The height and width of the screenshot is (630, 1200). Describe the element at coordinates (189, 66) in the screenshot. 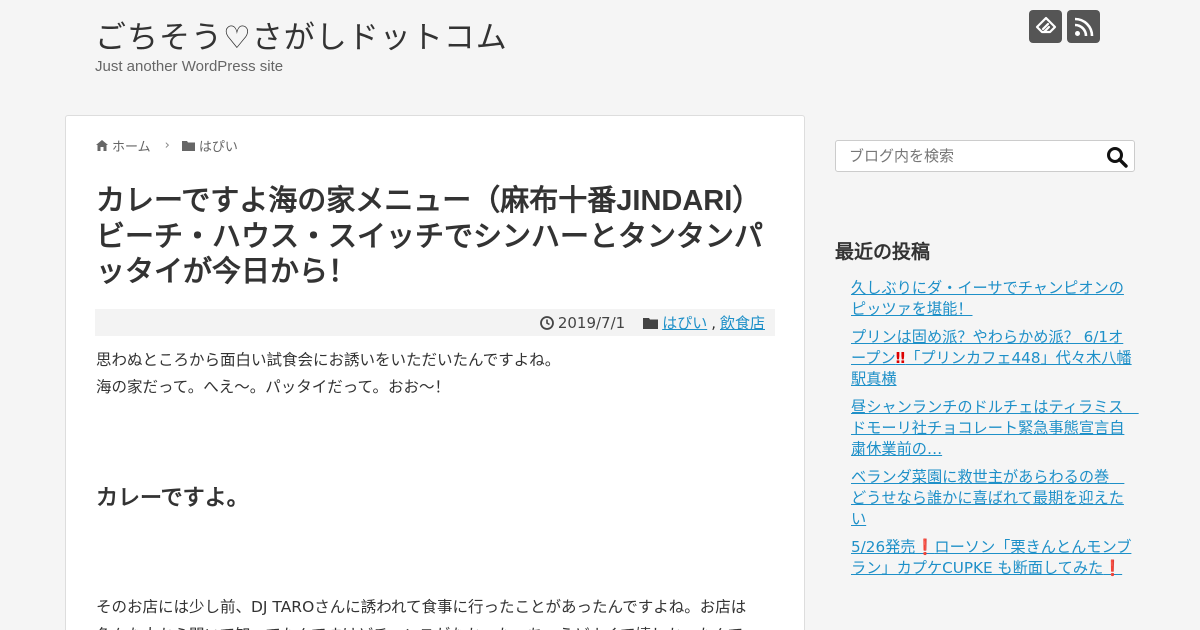

I see `site-description: Just another WordPress site` at that location.